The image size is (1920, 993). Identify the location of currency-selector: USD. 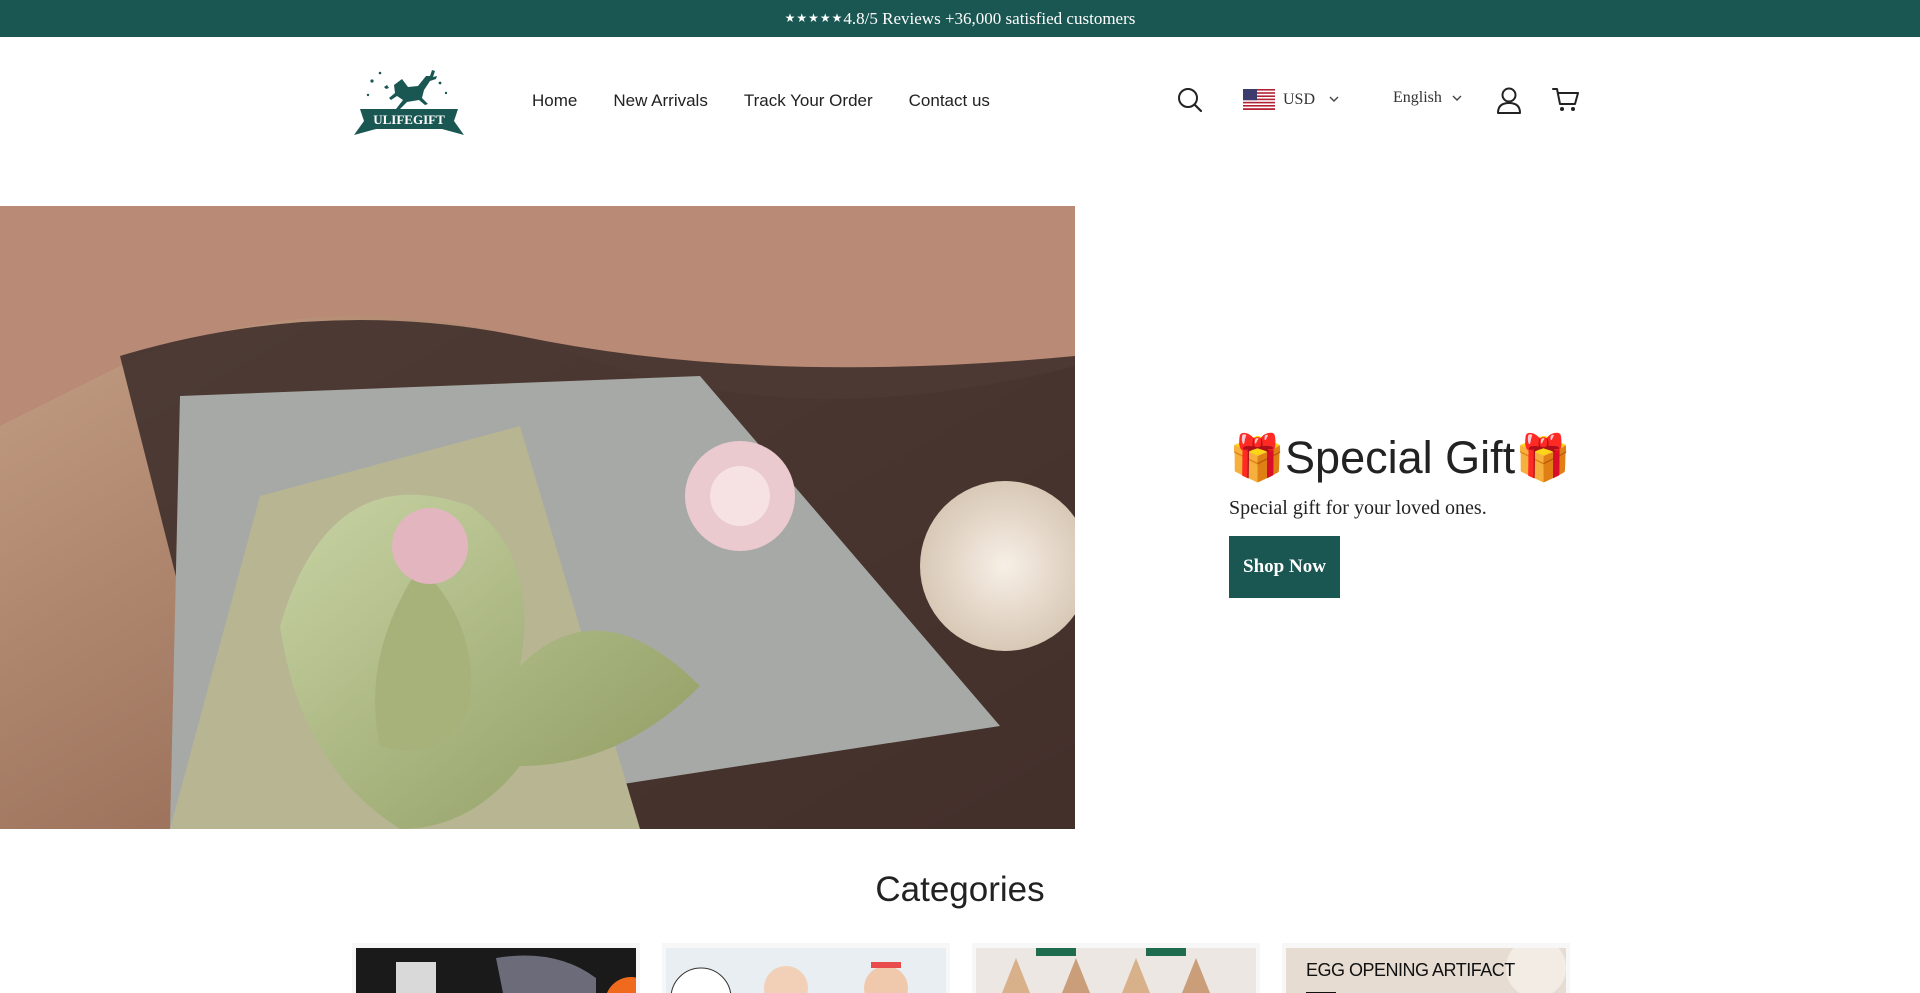
(1291, 99).